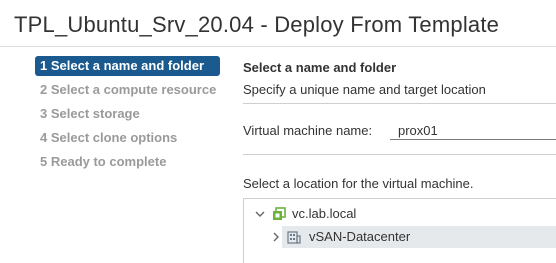 The height and width of the screenshot is (263, 556). What do you see at coordinates (279, 213) in the screenshot?
I see `vcenter-icon` at bounding box center [279, 213].